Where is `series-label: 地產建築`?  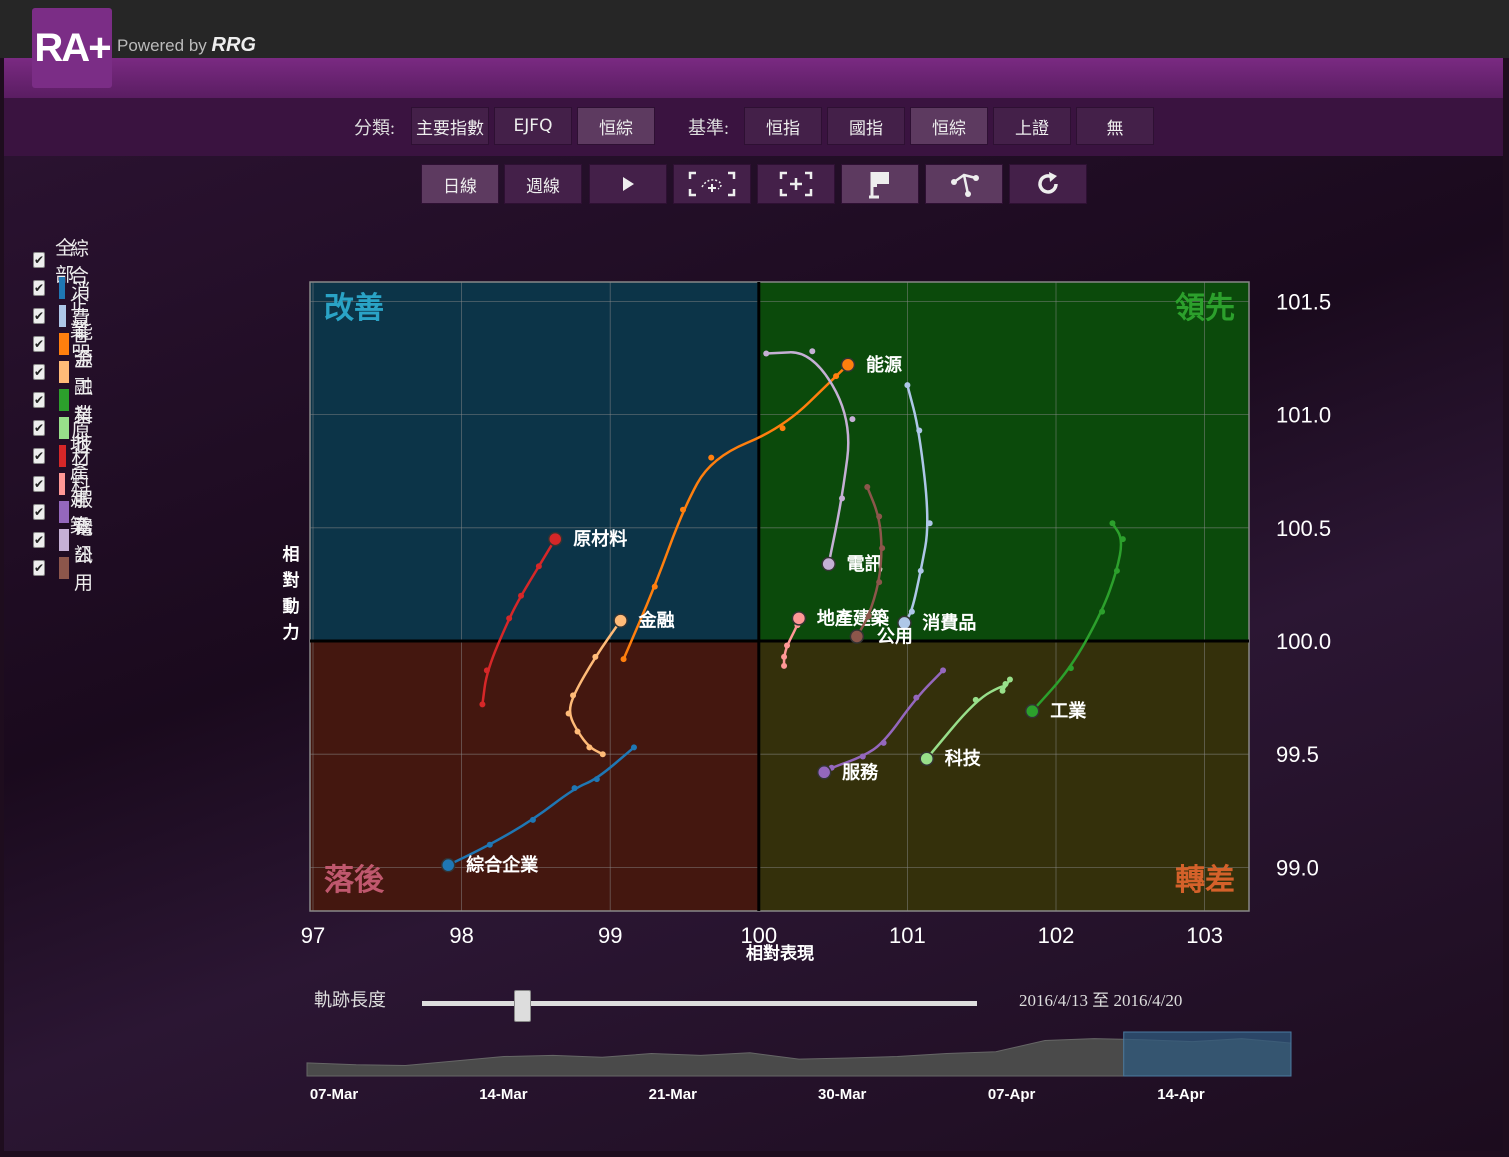
series-label: 地產建築 is located at coordinates (853, 617).